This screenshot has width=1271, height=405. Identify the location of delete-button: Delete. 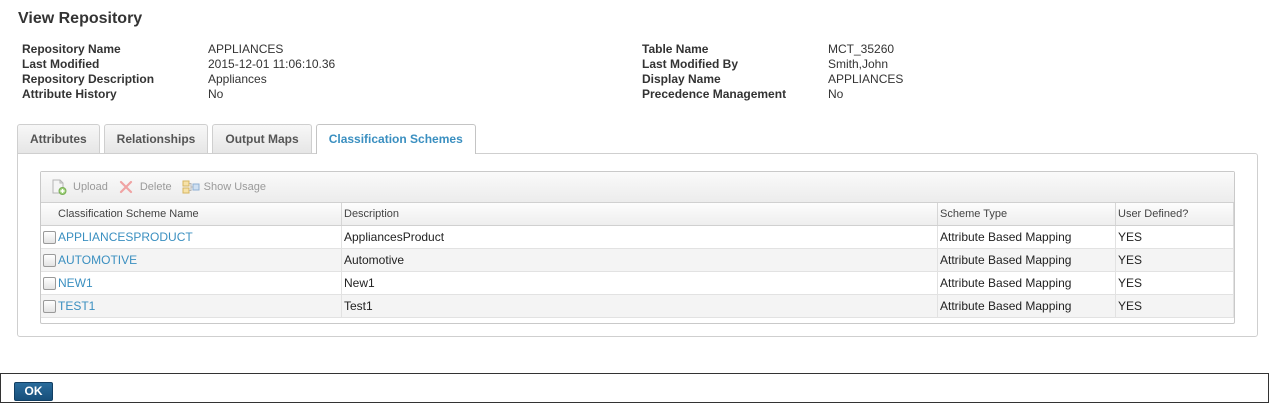
(145, 187).